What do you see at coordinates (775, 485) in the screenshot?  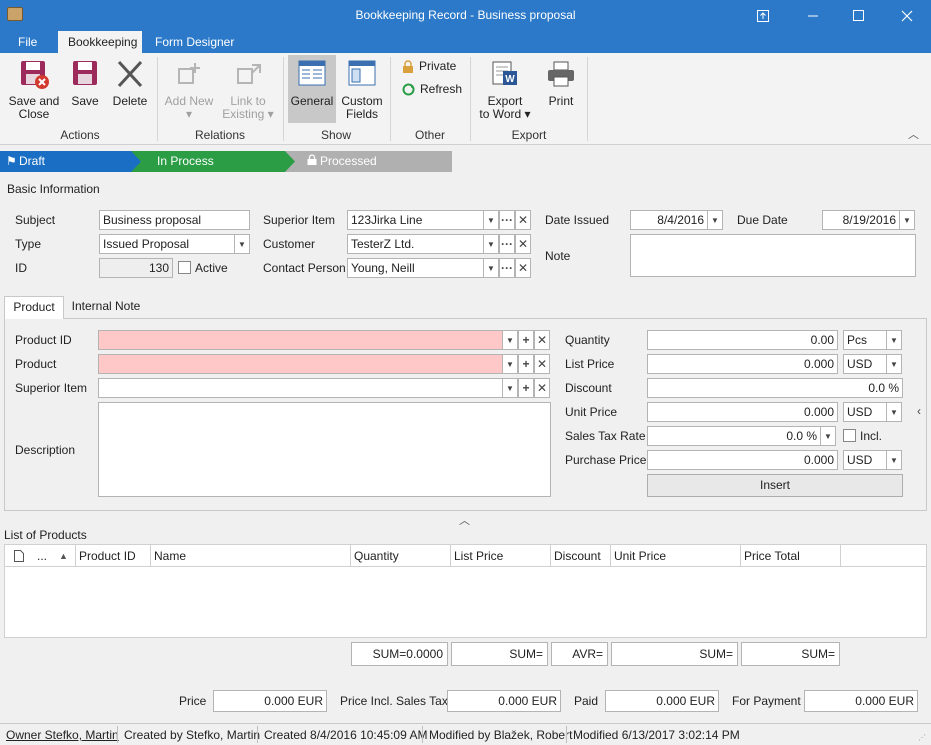 I see `insert-button: Insert` at bounding box center [775, 485].